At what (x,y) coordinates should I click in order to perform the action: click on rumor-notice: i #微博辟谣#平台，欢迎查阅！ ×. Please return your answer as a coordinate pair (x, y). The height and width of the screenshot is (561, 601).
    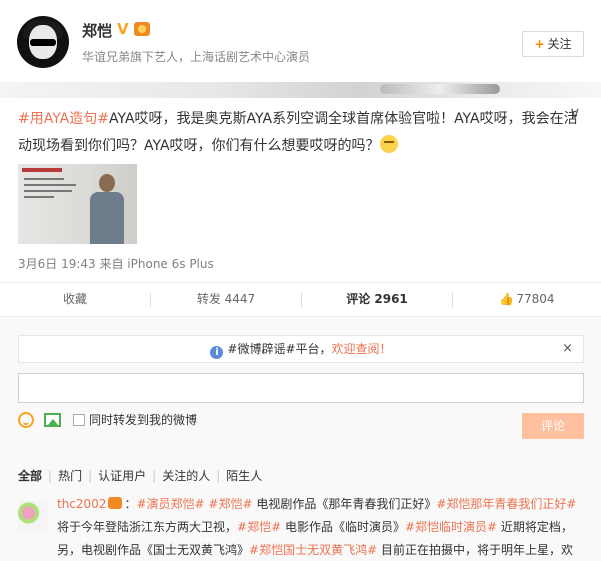
    Looking at the image, I should click on (301, 349).